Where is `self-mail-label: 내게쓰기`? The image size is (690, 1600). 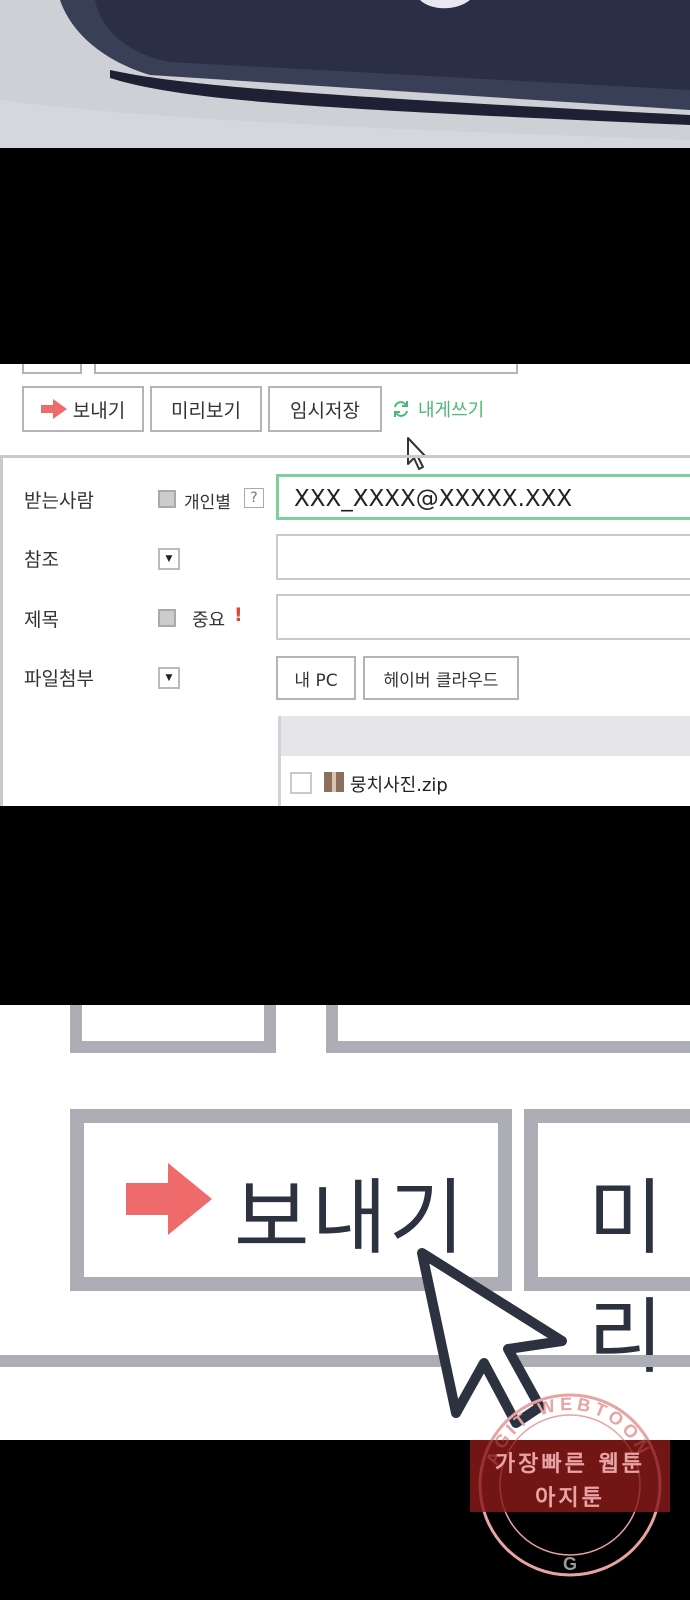
self-mail-label: 내게쓰기 is located at coordinates (451, 410).